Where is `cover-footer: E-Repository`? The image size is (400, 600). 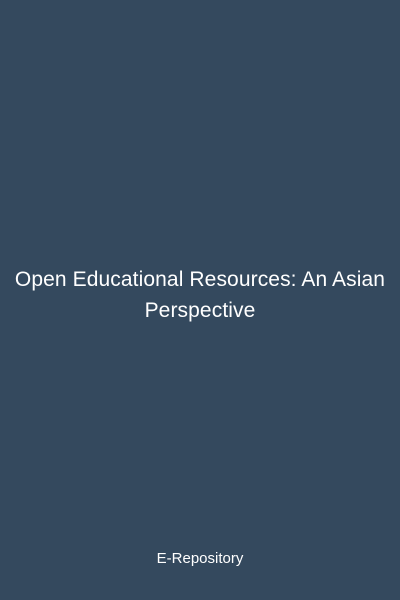 cover-footer: E-Repository is located at coordinates (200, 558).